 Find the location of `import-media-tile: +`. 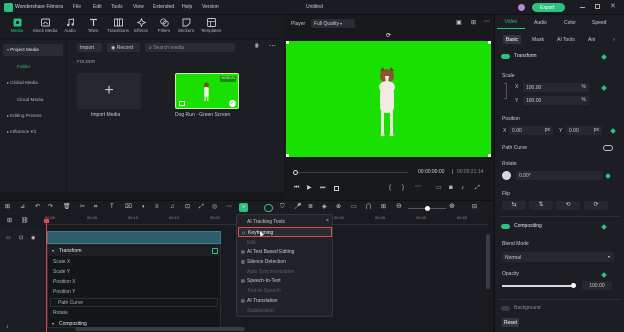

import-media-tile: + is located at coordinates (109, 91).